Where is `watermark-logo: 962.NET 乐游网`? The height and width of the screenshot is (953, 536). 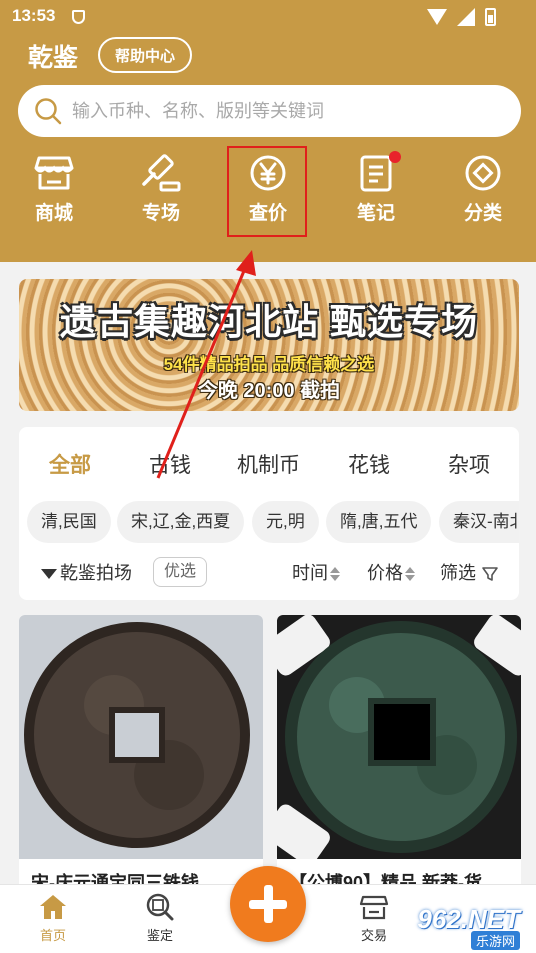
watermark-logo: 962.NET 乐游网 is located at coordinates (462, 927).